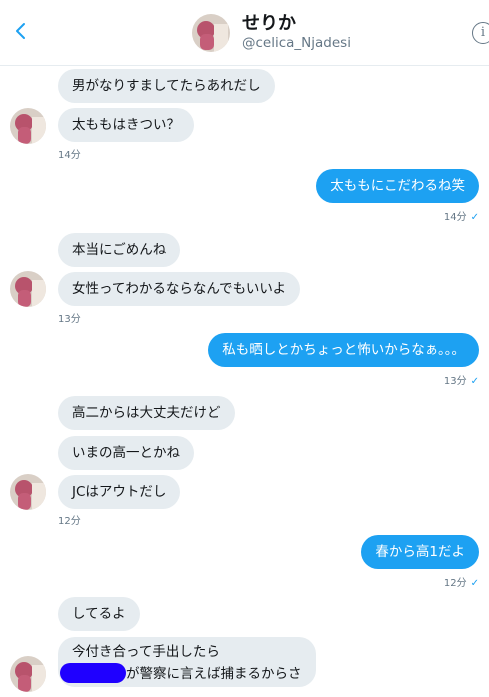  Describe the element at coordinates (119, 492) in the screenshot. I see `incoming-message: JCはアウトだし` at that location.